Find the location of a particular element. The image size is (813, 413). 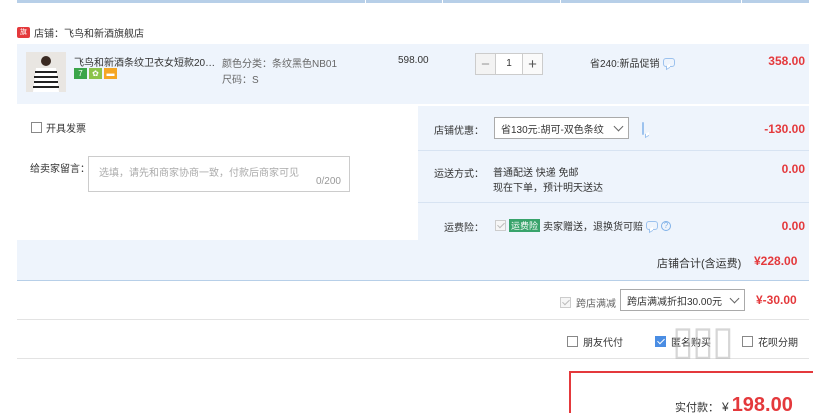

insurance-checkbox is located at coordinates (500, 225).